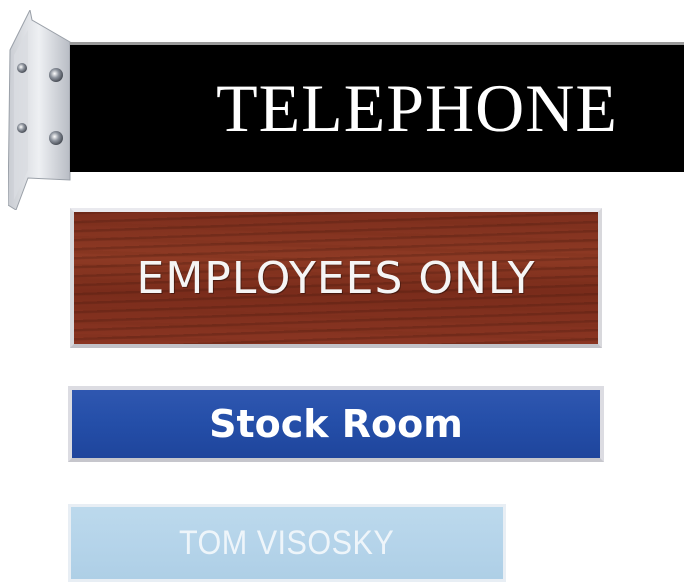  I want to click on telephone-sign-text: TELEPHONE, so click(417, 108).